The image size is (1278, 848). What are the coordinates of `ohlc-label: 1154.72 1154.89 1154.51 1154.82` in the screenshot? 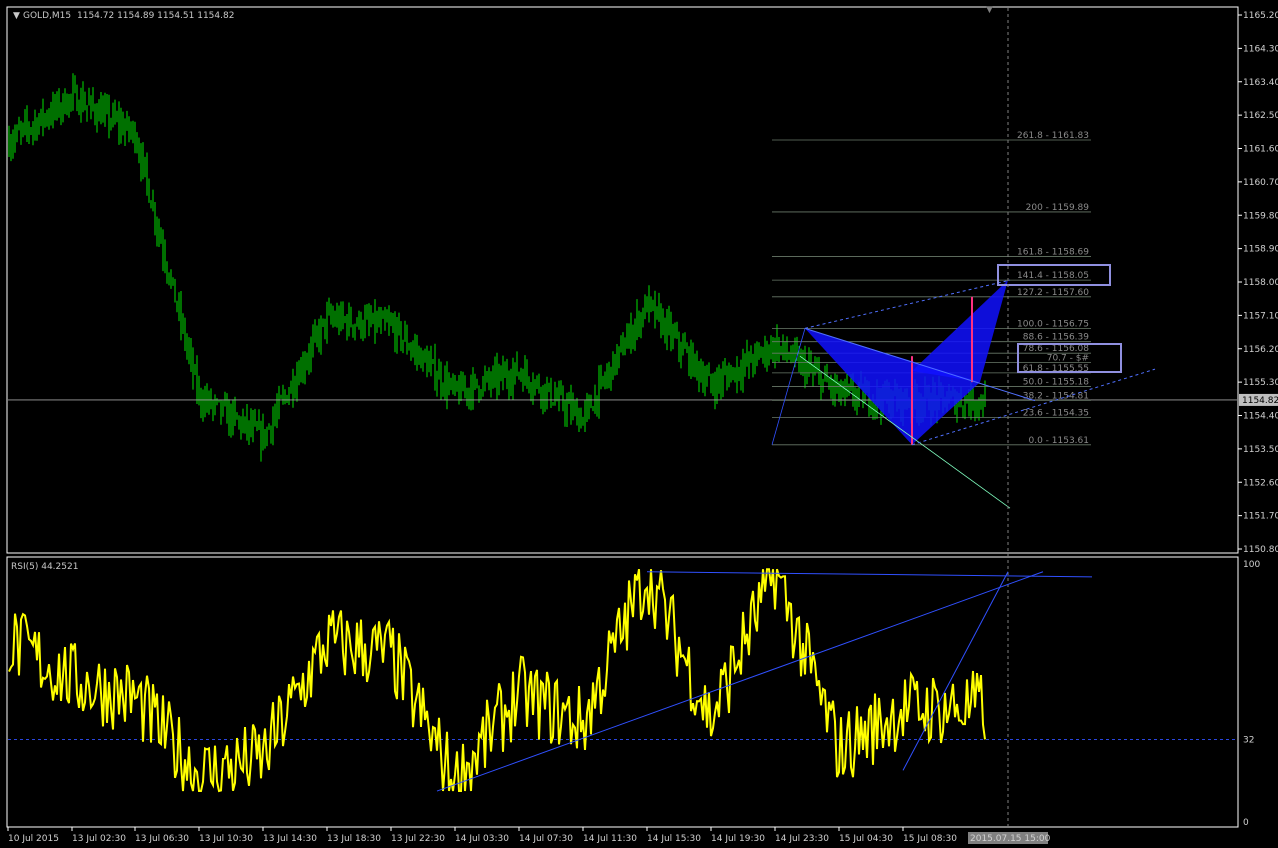 It's located at (155, 16).